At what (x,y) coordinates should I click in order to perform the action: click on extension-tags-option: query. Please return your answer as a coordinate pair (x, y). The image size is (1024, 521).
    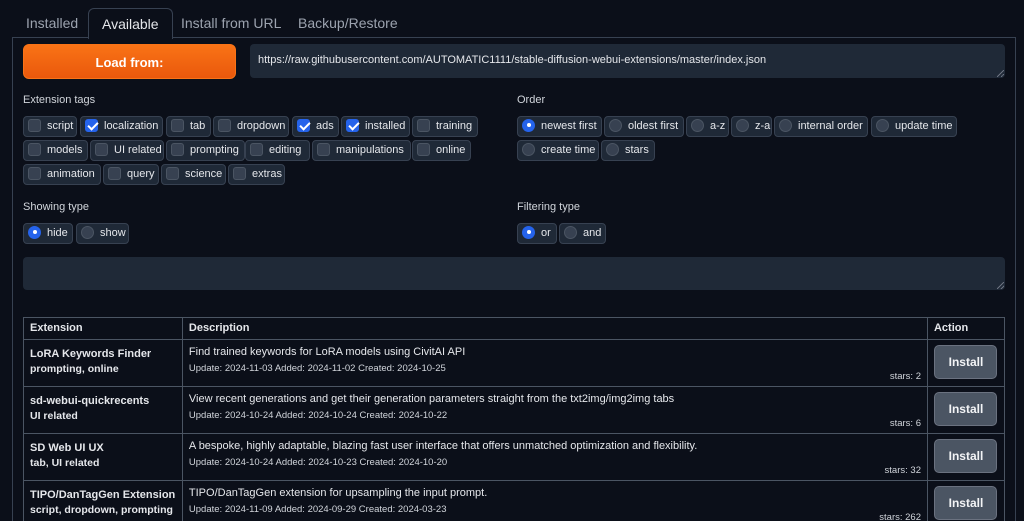
    Looking at the image, I should click on (131, 174).